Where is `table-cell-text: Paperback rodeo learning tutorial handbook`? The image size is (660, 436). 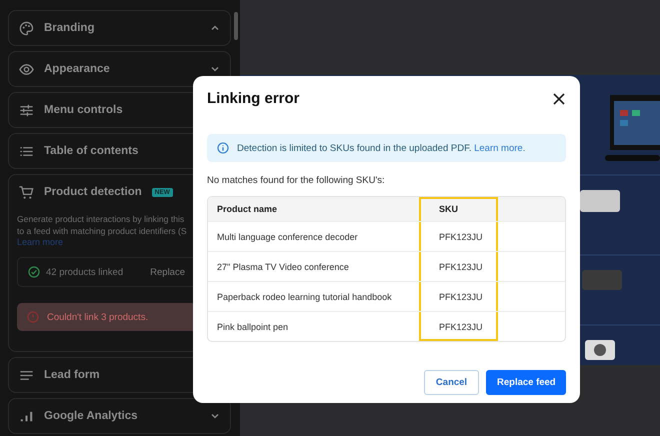 table-cell-text: Paperback rodeo learning tutorial handbook is located at coordinates (304, 297).